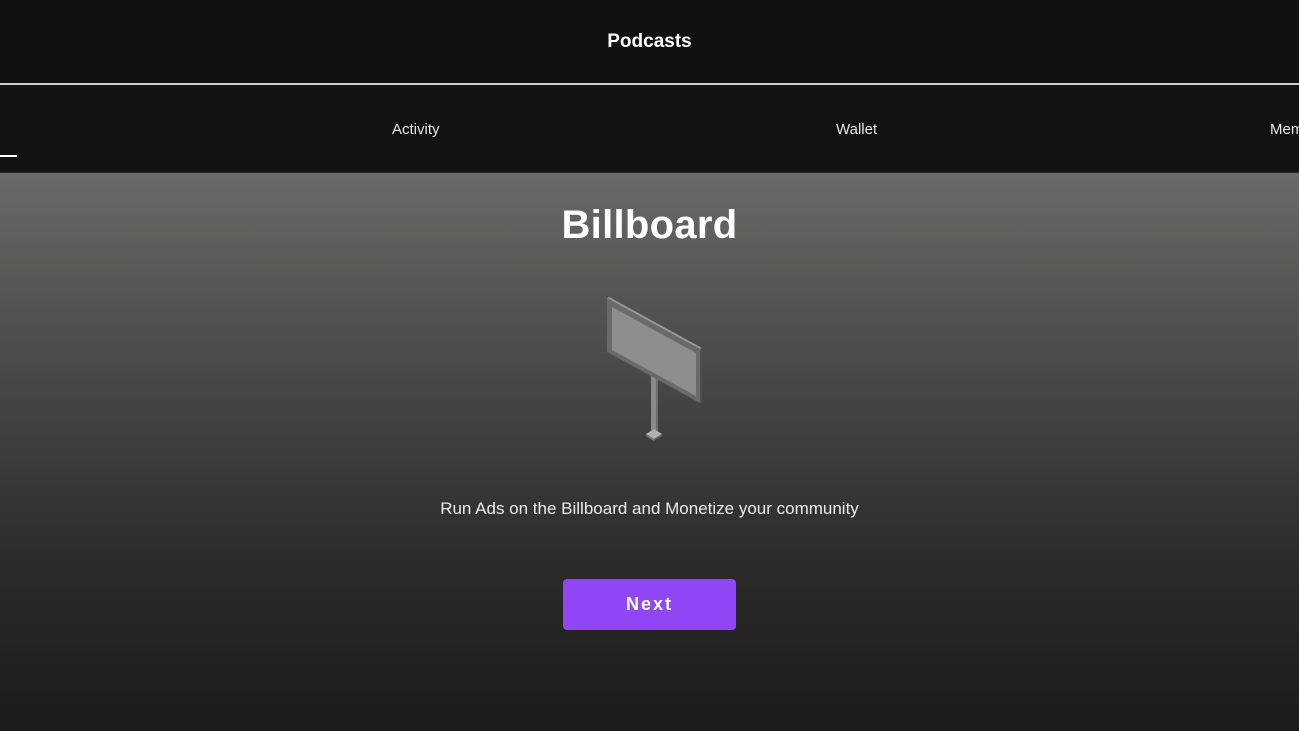 This screenshot has width=1299, height=731. I want to click on tab-members: Mem, so click(1284, 129).